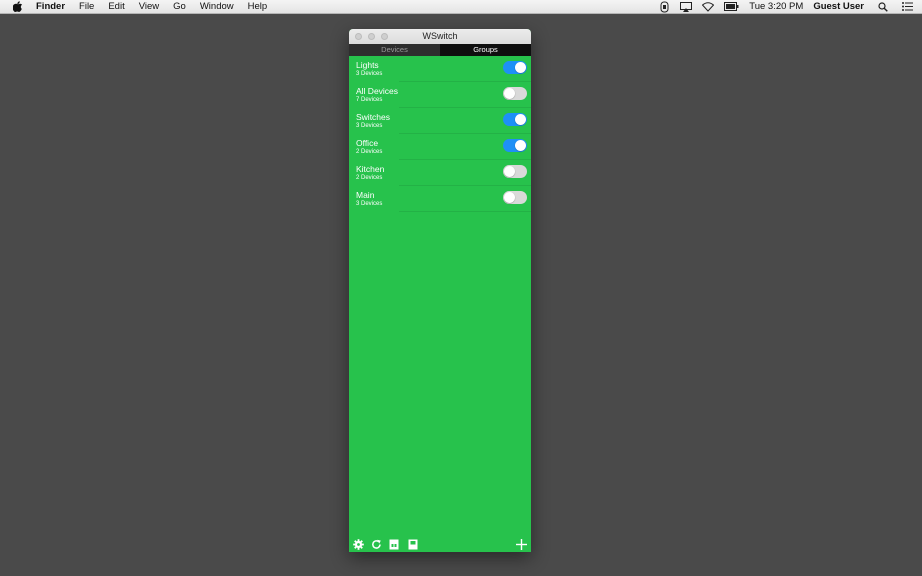 The height and width of the screenshot is (576, 922). I want to click on spotlight-icon, so click(883, 7).